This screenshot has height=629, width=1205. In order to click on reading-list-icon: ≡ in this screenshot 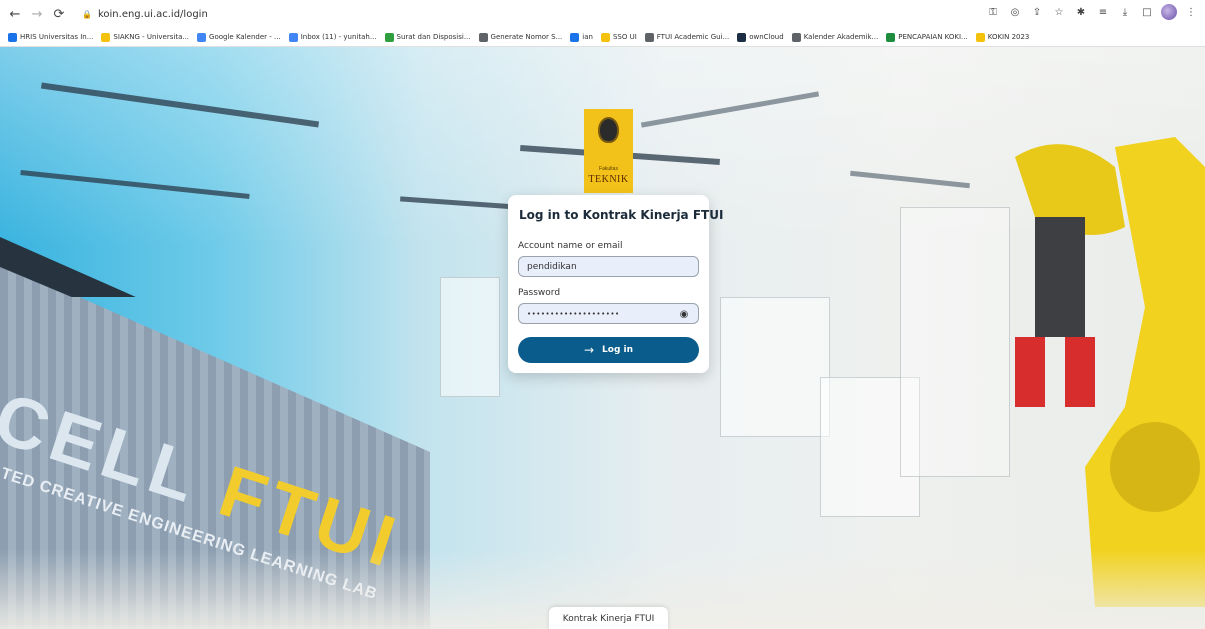, I will do `click(1103, 12)`.